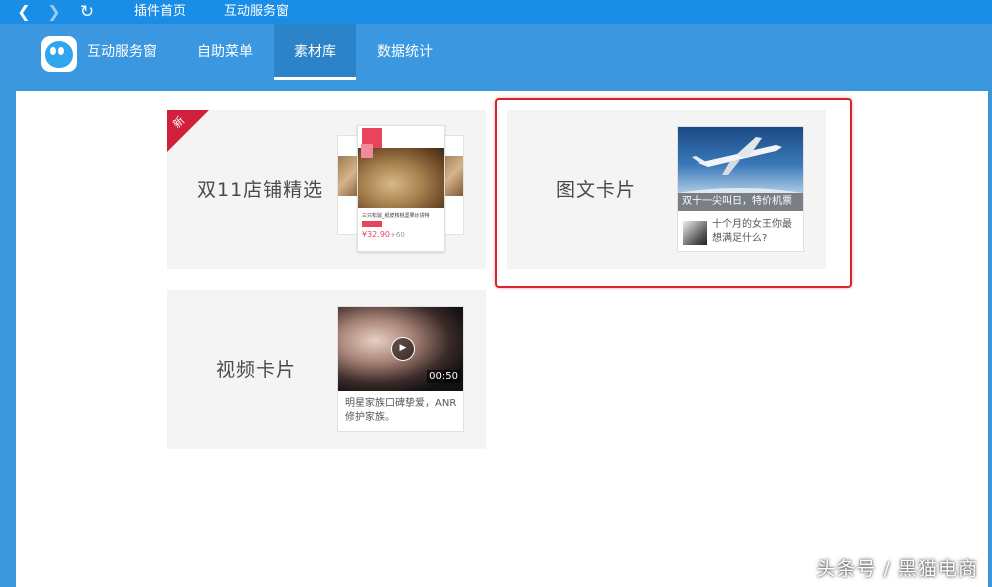 Image resolution: width=992 pixels, height=587 pixels. Describe the element at coordinates (160, 12) in the screenshot. I see `crumb-plugin-home: 插件首页` at that location.